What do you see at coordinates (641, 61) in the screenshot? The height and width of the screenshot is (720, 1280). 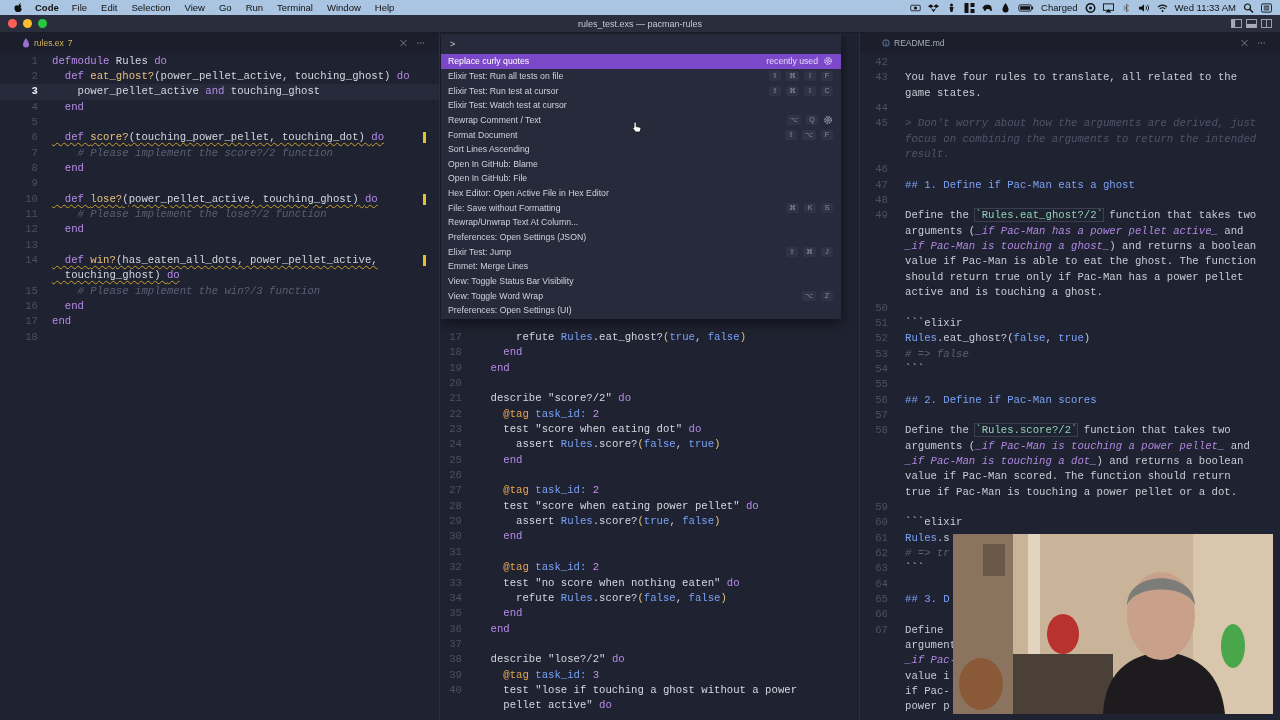 I see `command-item: Replace curly quotes recently used` at bounding box center [641, 61].